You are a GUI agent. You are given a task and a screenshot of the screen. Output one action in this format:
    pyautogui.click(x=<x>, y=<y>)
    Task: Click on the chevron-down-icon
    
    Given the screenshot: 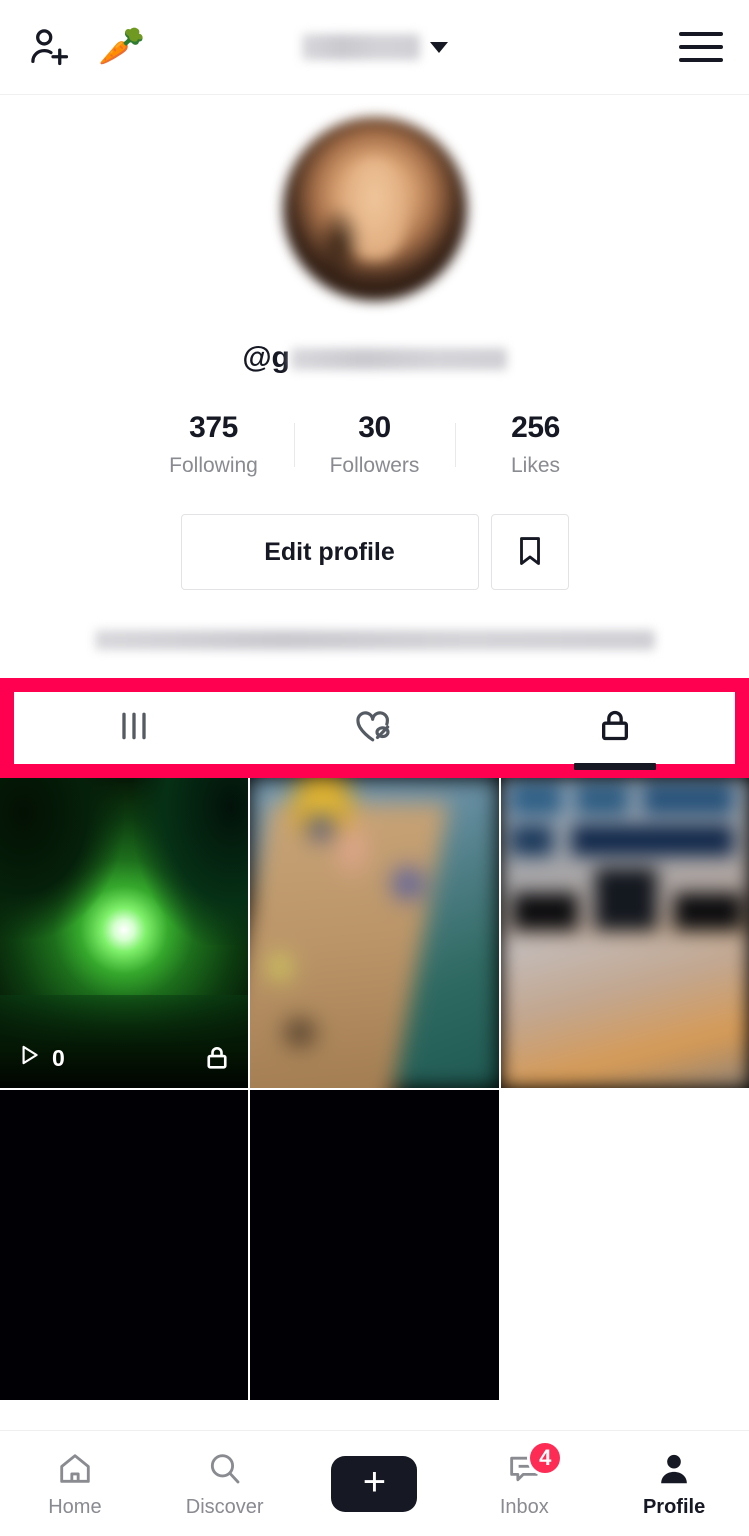 What is the action you would take?
    pyautogui.click(x=438, y=47)
    